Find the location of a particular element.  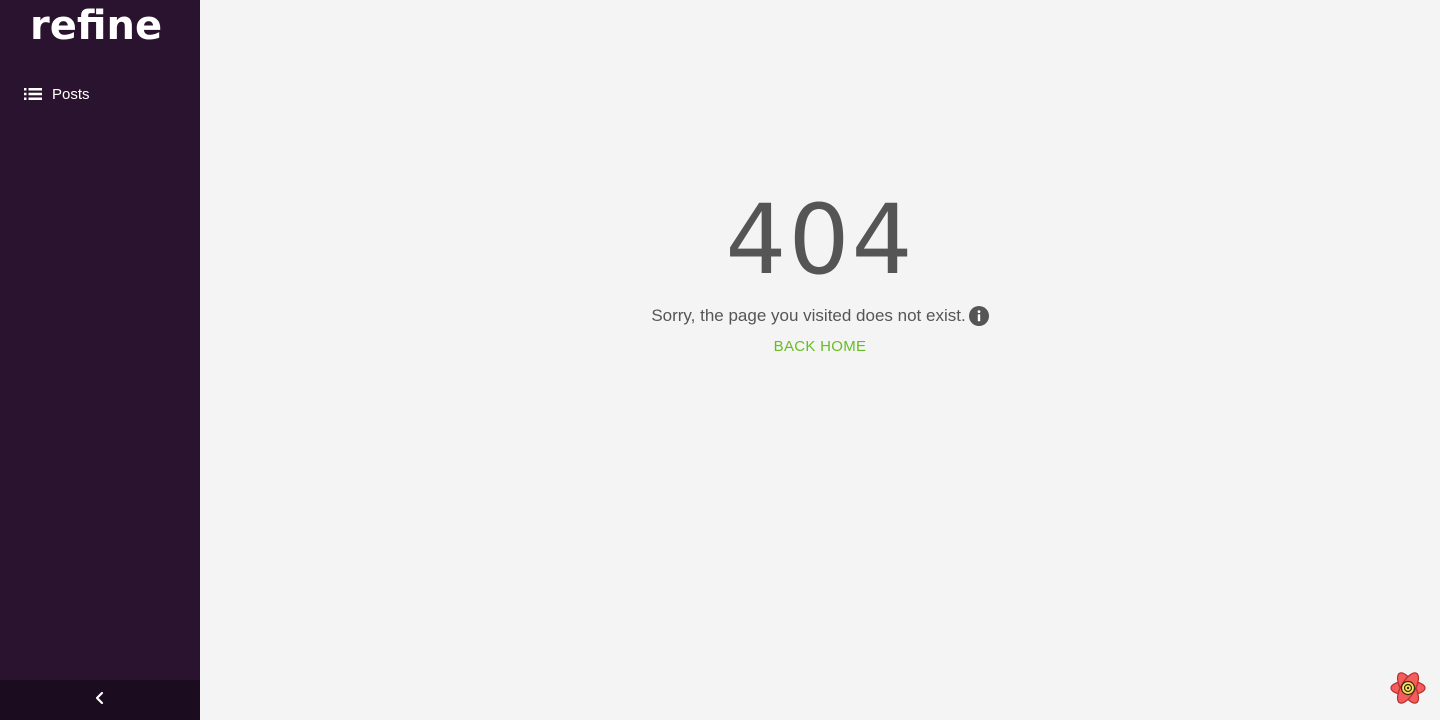

react-devtools-icon is located at coordinates (1408, 688).